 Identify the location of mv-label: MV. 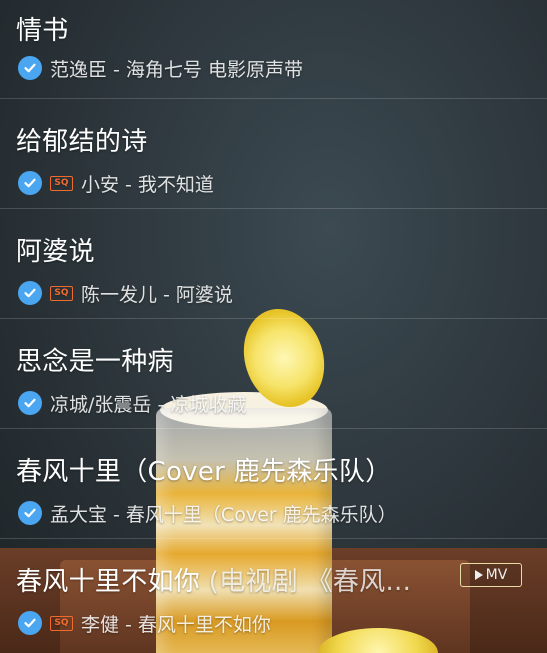
(496, 575).